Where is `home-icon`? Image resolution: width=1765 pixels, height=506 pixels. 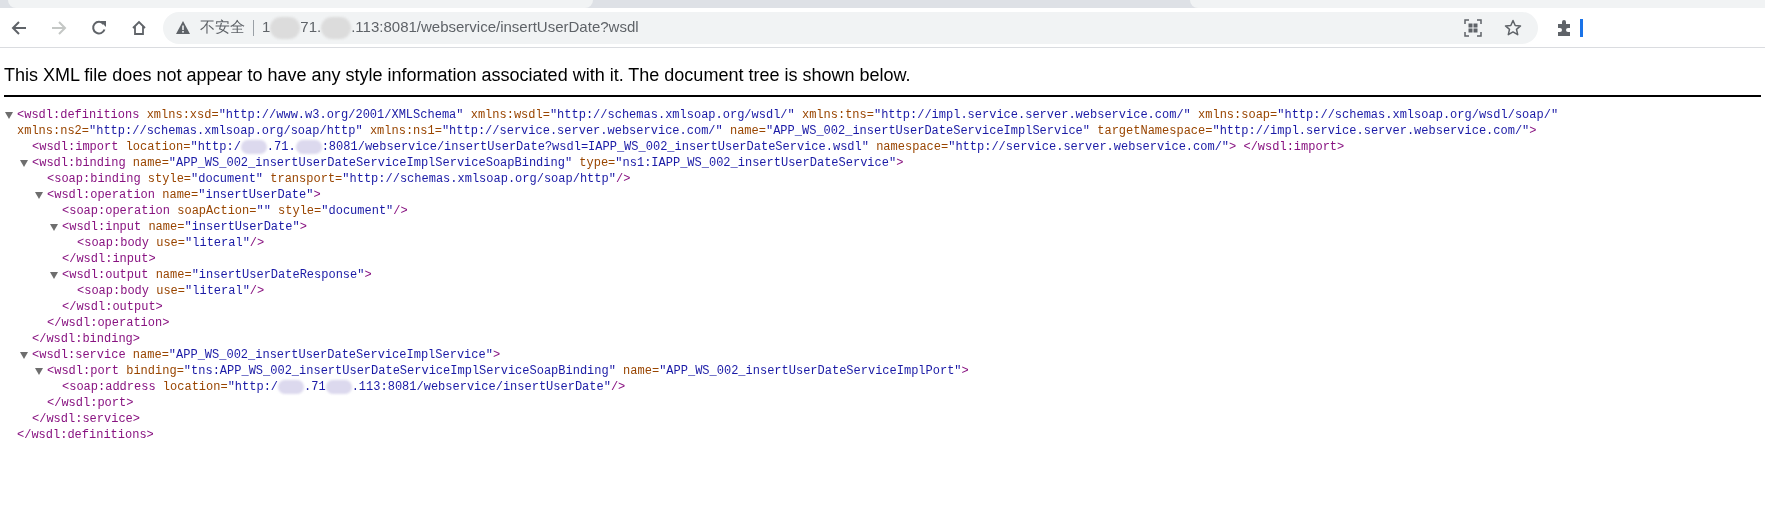 home-icon is located at coordinates (139, 27).